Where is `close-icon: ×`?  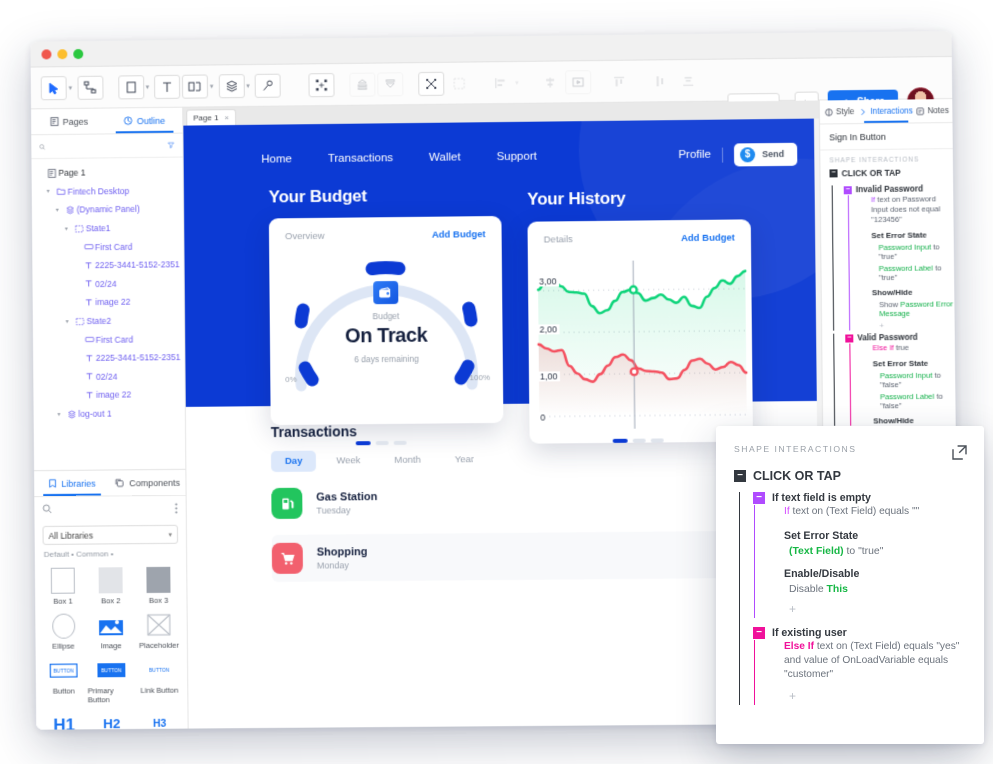 close-icon: × is located at coordinates (226, 117).